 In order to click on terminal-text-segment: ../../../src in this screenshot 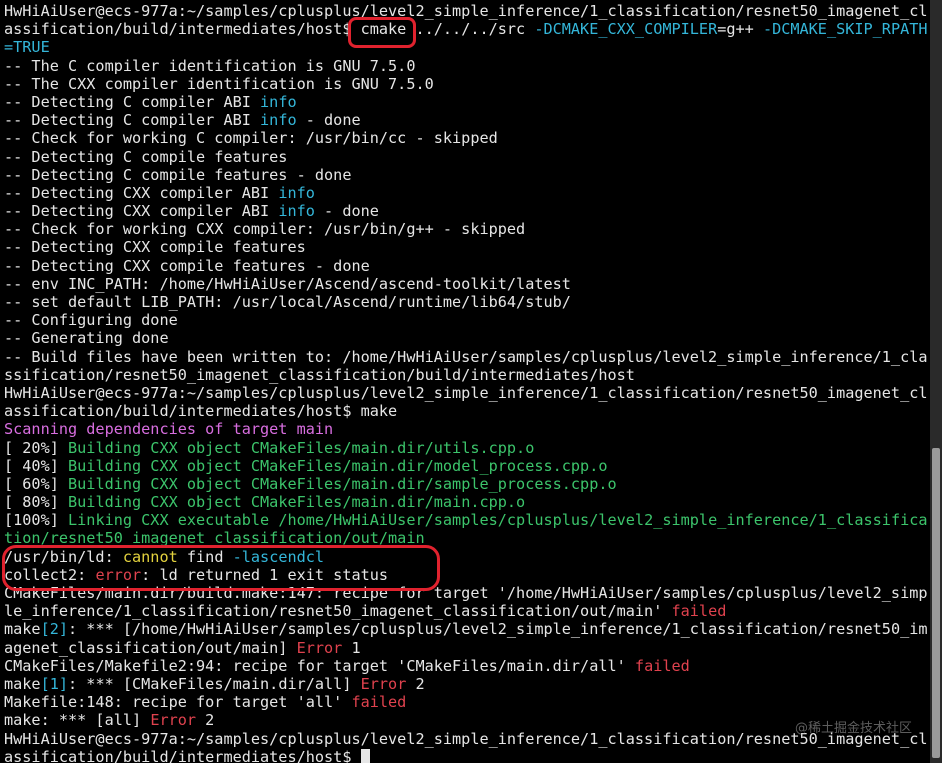, I will do `click(470, 29)`.